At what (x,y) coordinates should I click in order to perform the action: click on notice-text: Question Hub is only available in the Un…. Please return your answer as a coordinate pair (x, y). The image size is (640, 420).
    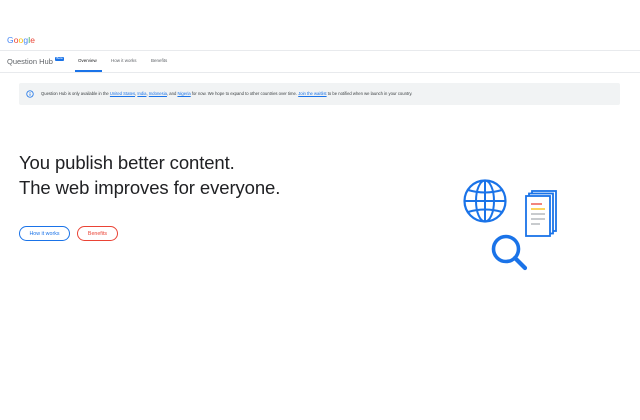
    Looking at the image, I should click on (227, 93).